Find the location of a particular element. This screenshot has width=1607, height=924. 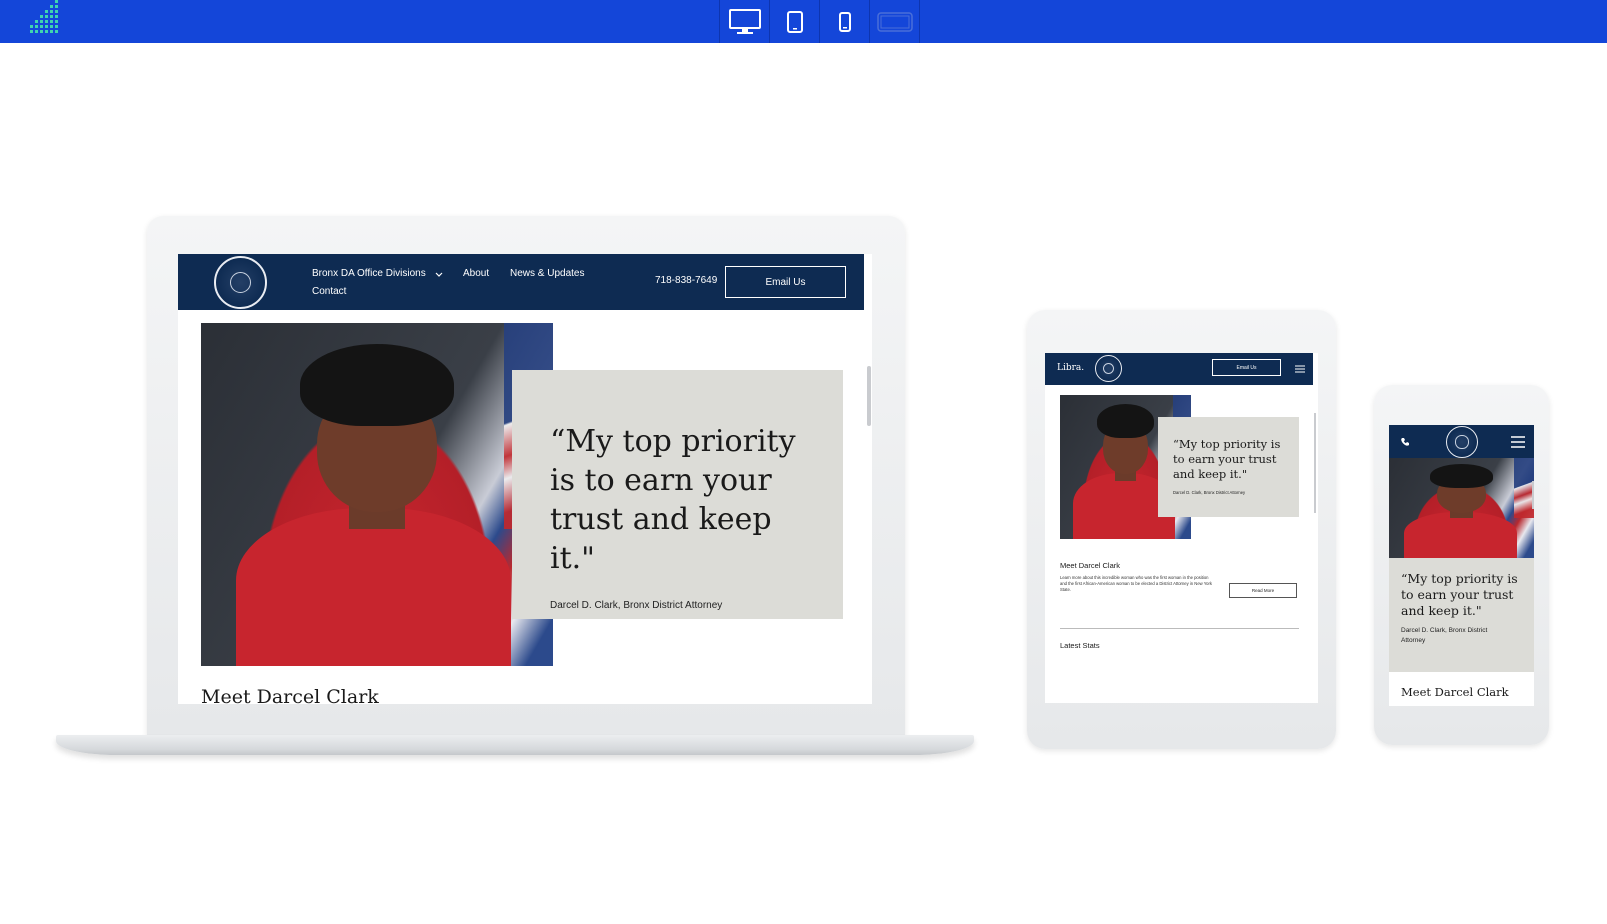

tablet-email-button: Email Us is located at coordinates (1246, 367).